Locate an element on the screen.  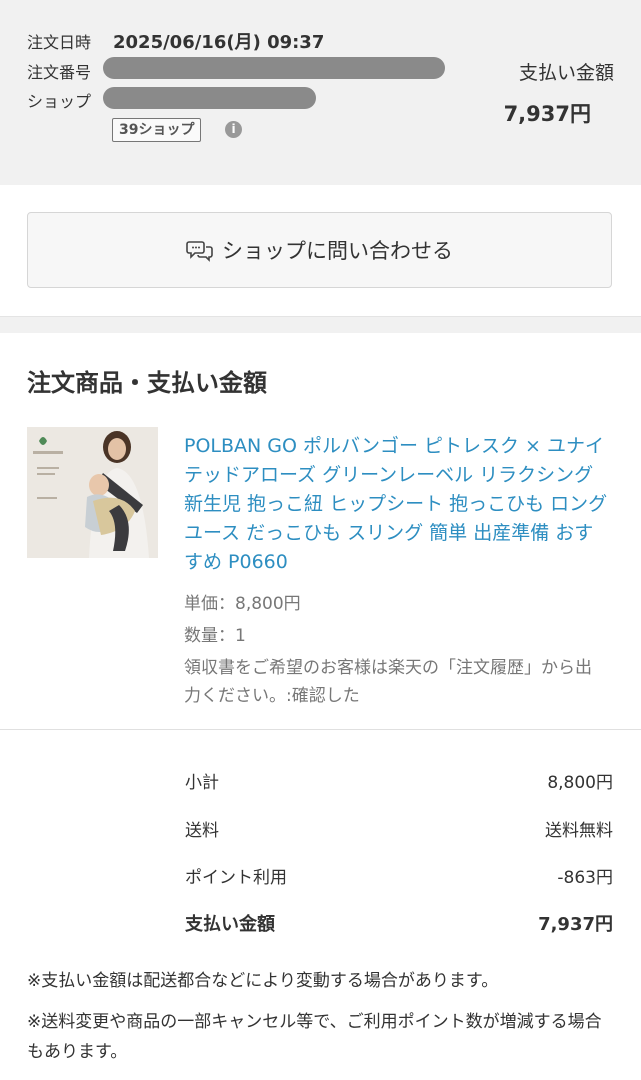
product-thumbnail is located at coordinates (92, 492).